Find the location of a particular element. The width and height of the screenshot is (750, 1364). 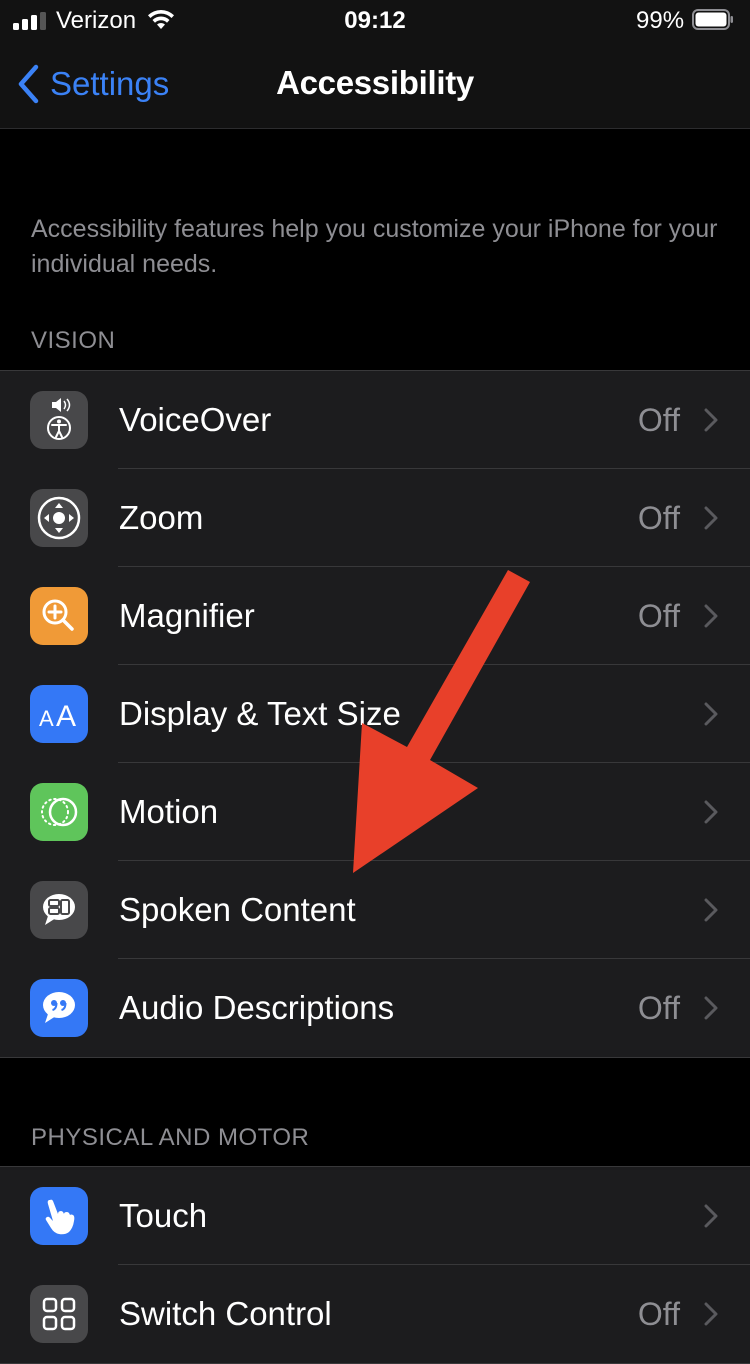

row-label: Spoken Content is located at coordinates (237, 909).